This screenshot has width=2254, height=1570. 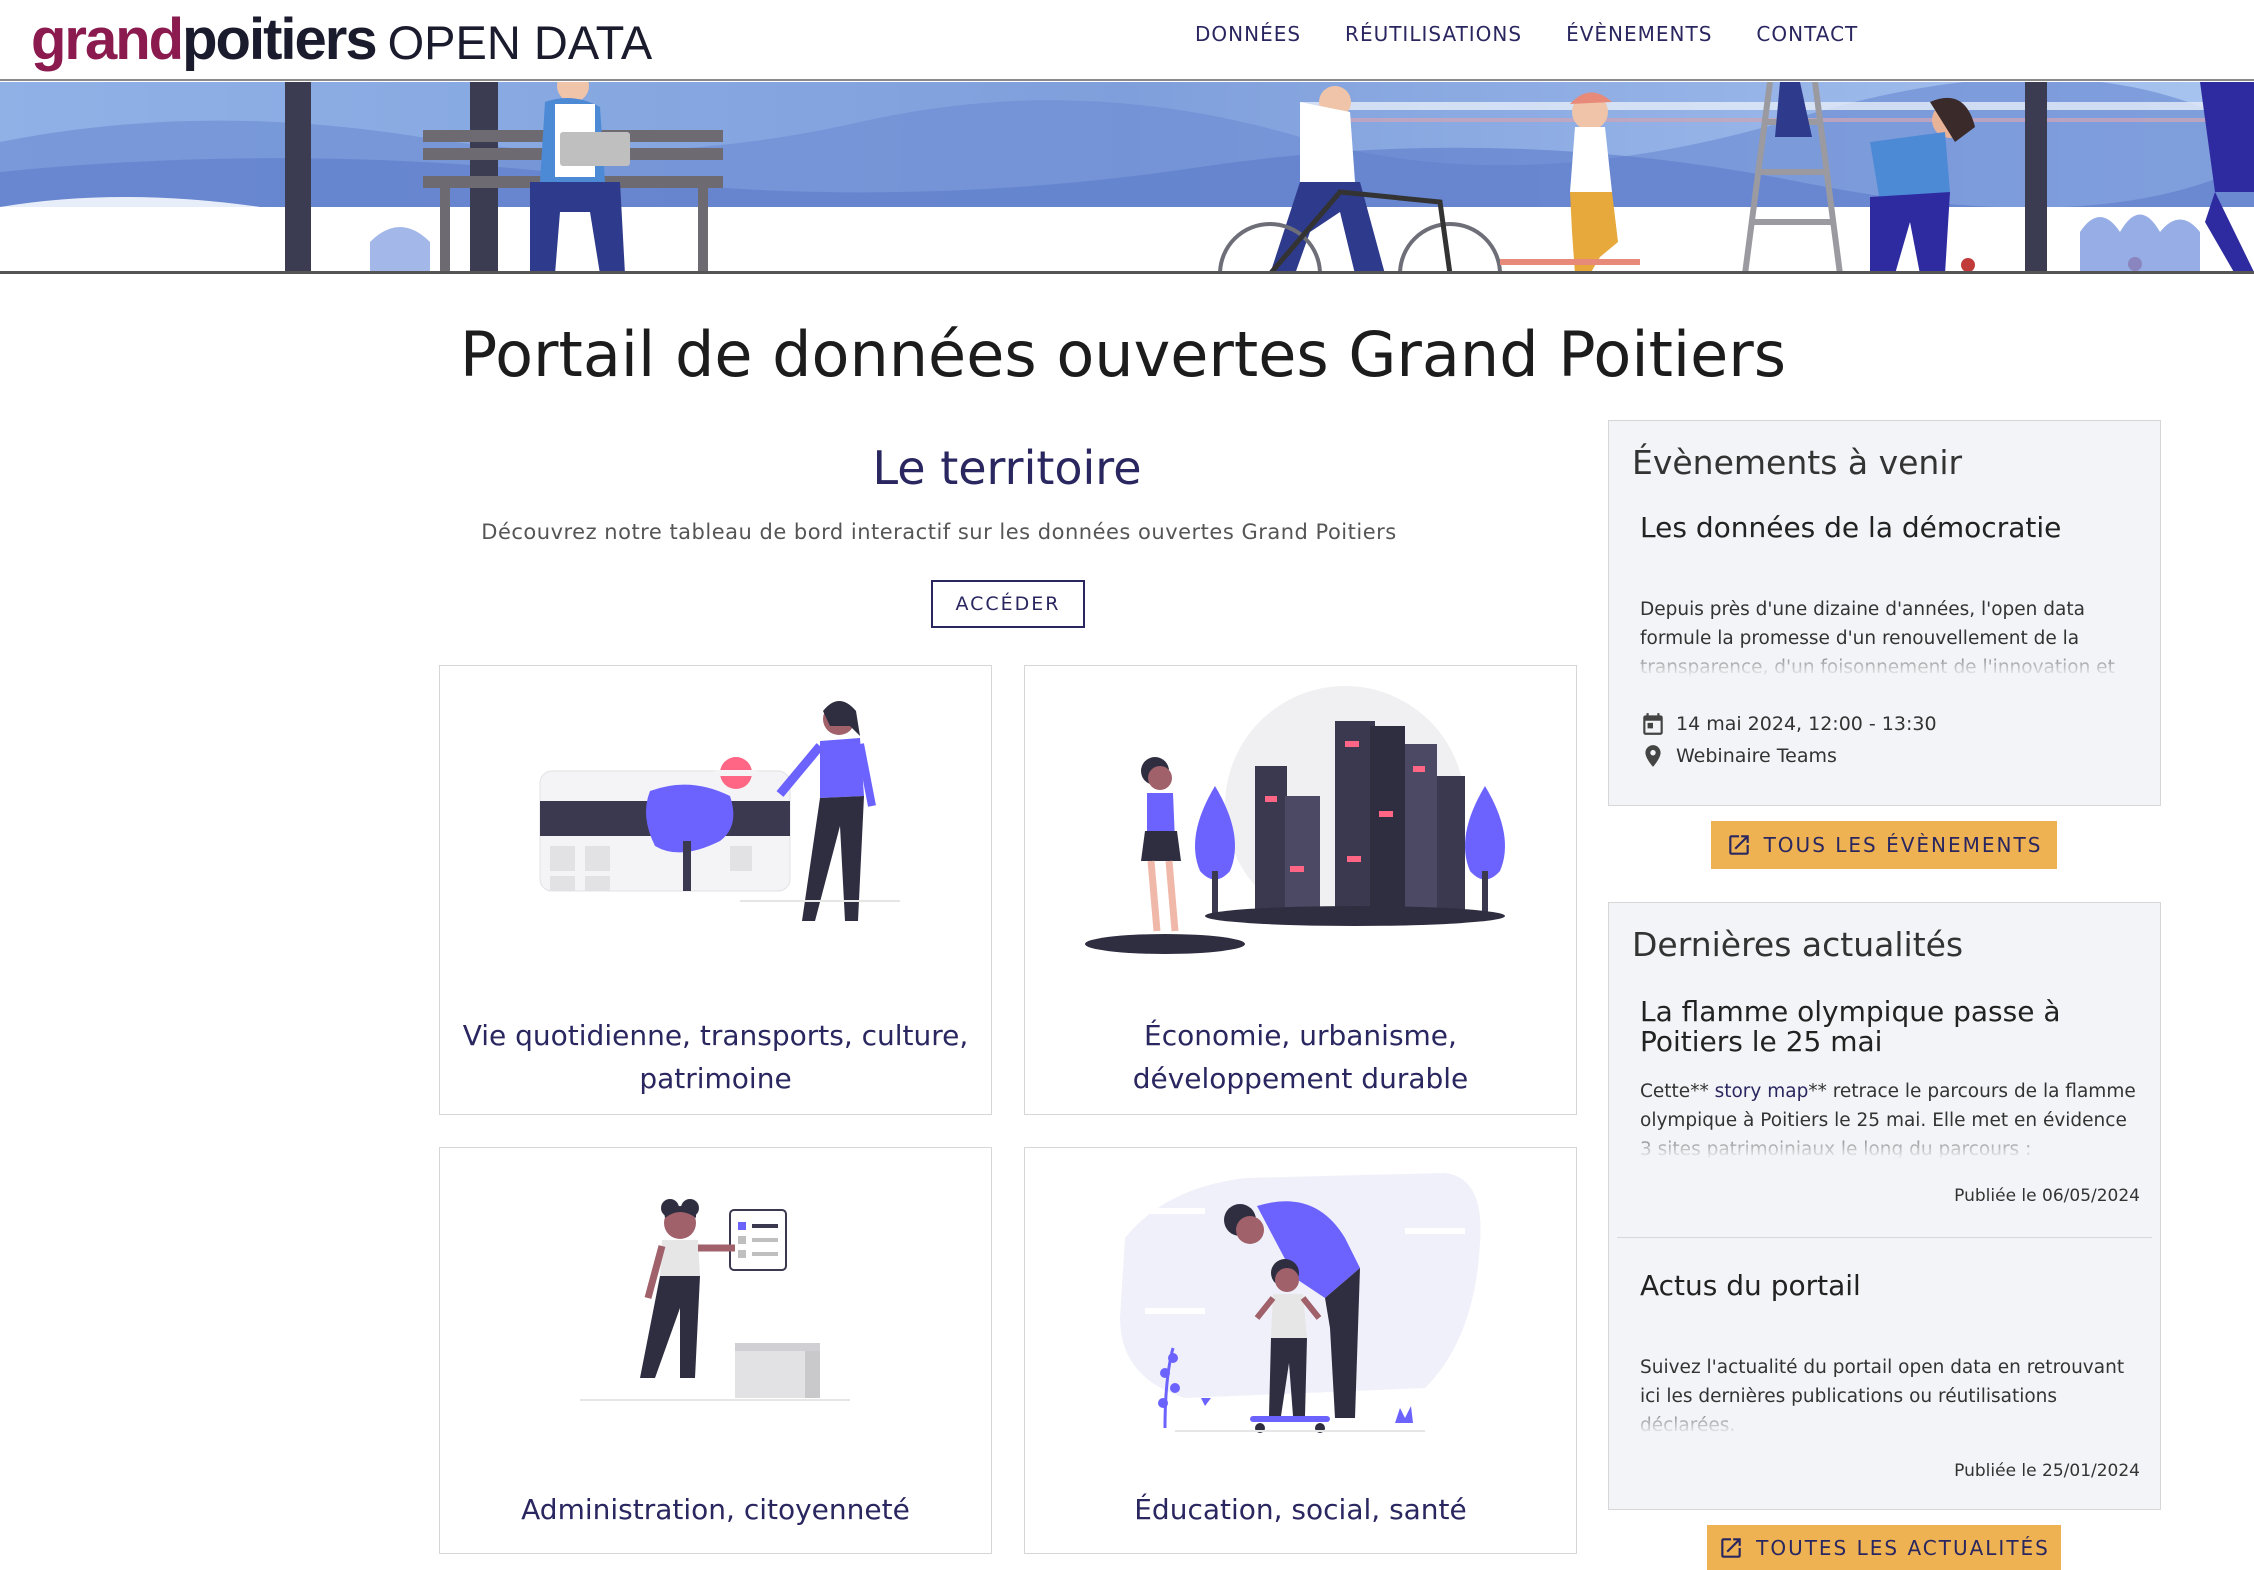 I want to click on card-caption-line1: Économie, urbanisme,, so click(x=1300, y=1035).